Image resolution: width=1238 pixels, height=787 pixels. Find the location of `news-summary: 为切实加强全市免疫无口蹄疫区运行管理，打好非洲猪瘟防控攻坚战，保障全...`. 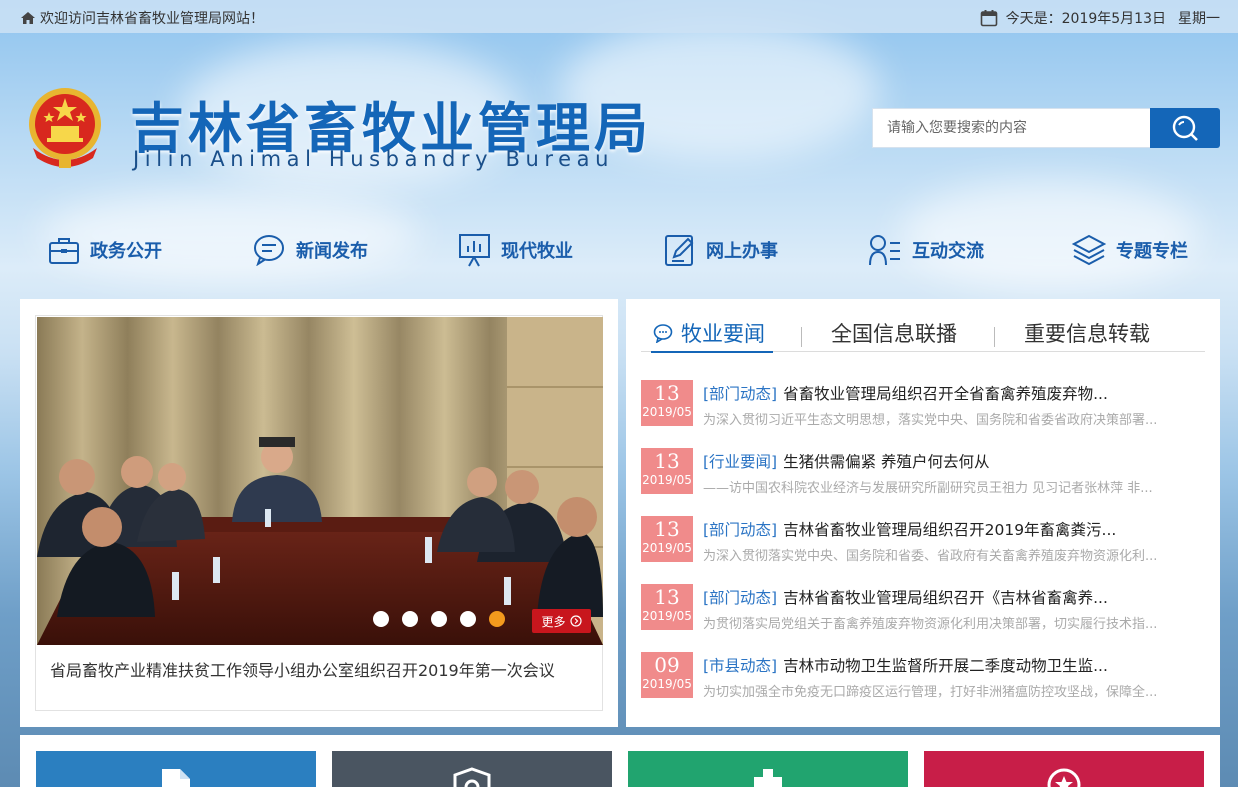

news-summary: 为切实加强全市免疫无口蹄疫区运行管理，打好非洲猪瘟防控攻坚战，保障全... is located at coordinates (930, 692).